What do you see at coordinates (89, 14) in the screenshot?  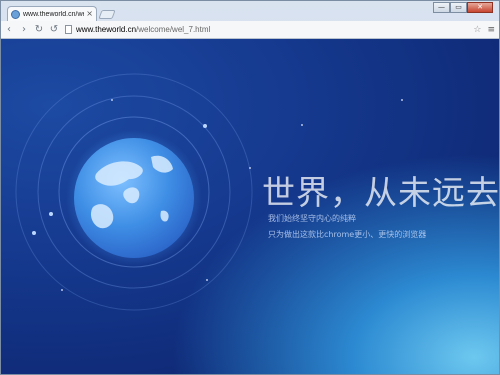 I see `tab-close-icon: ×` at bounding box center [89, 14].